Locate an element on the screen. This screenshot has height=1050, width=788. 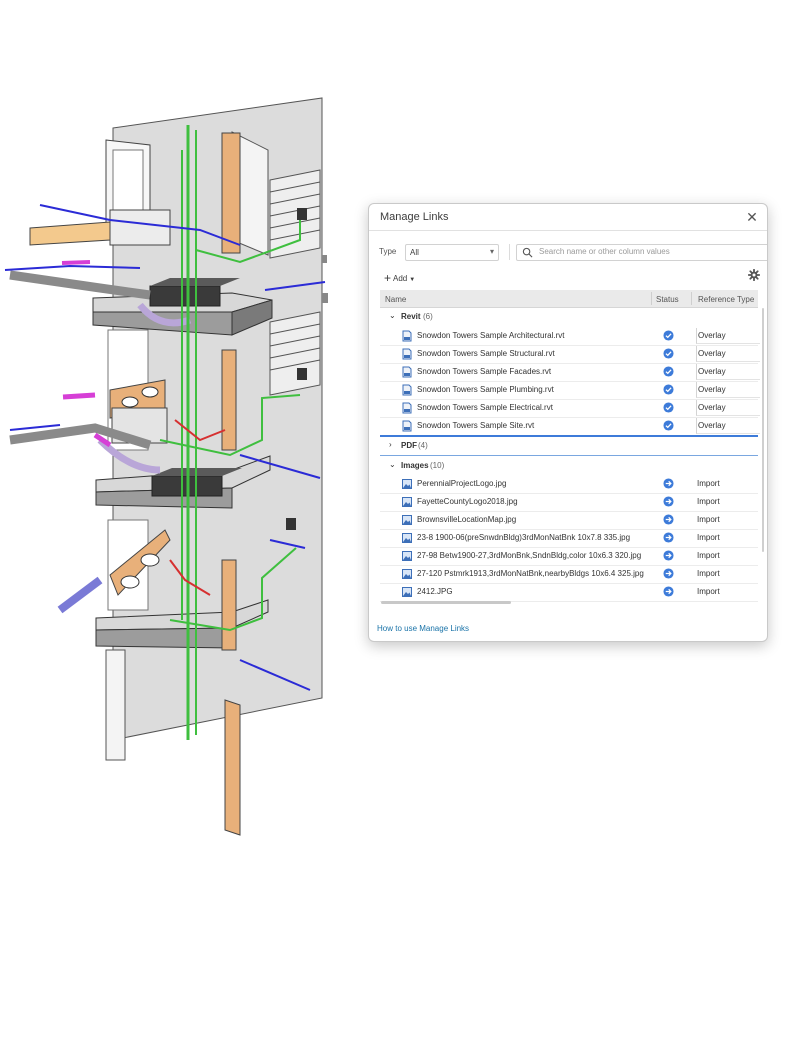
caret-down-icon: ▼ is located at coordinates (412, 280).